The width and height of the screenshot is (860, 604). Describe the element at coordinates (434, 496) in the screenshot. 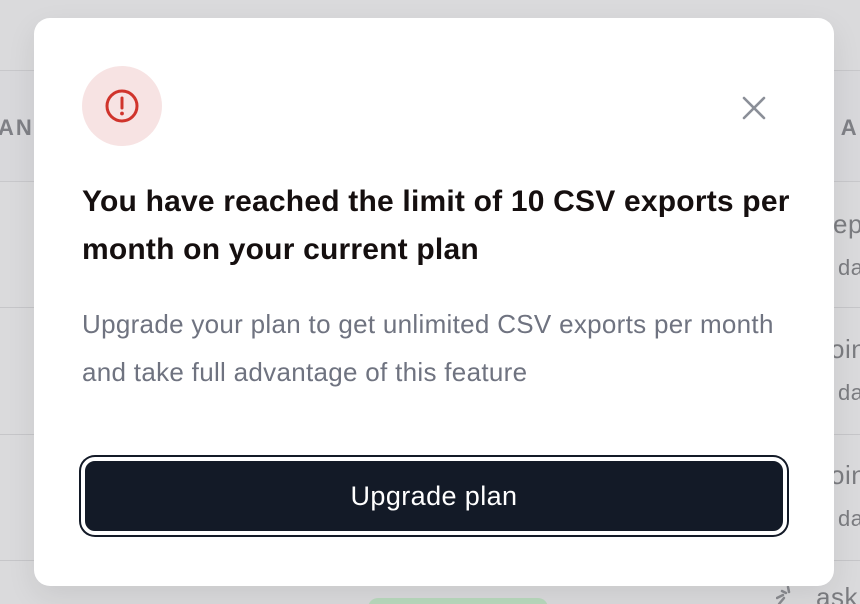

I see `upgrade-plan-button: Upgrade plan` at that location.